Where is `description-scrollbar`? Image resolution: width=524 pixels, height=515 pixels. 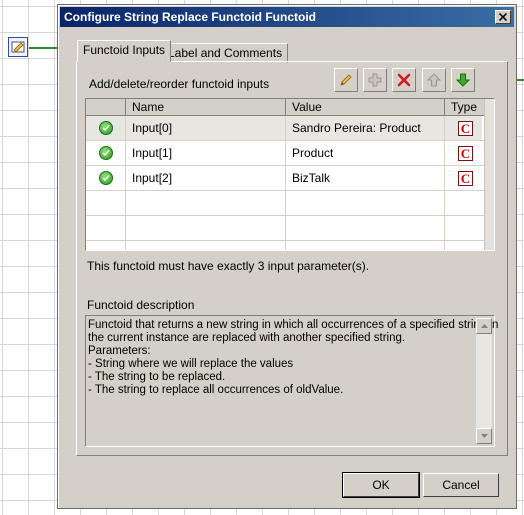
description-scrollbar is located at coordinates (484, 381).